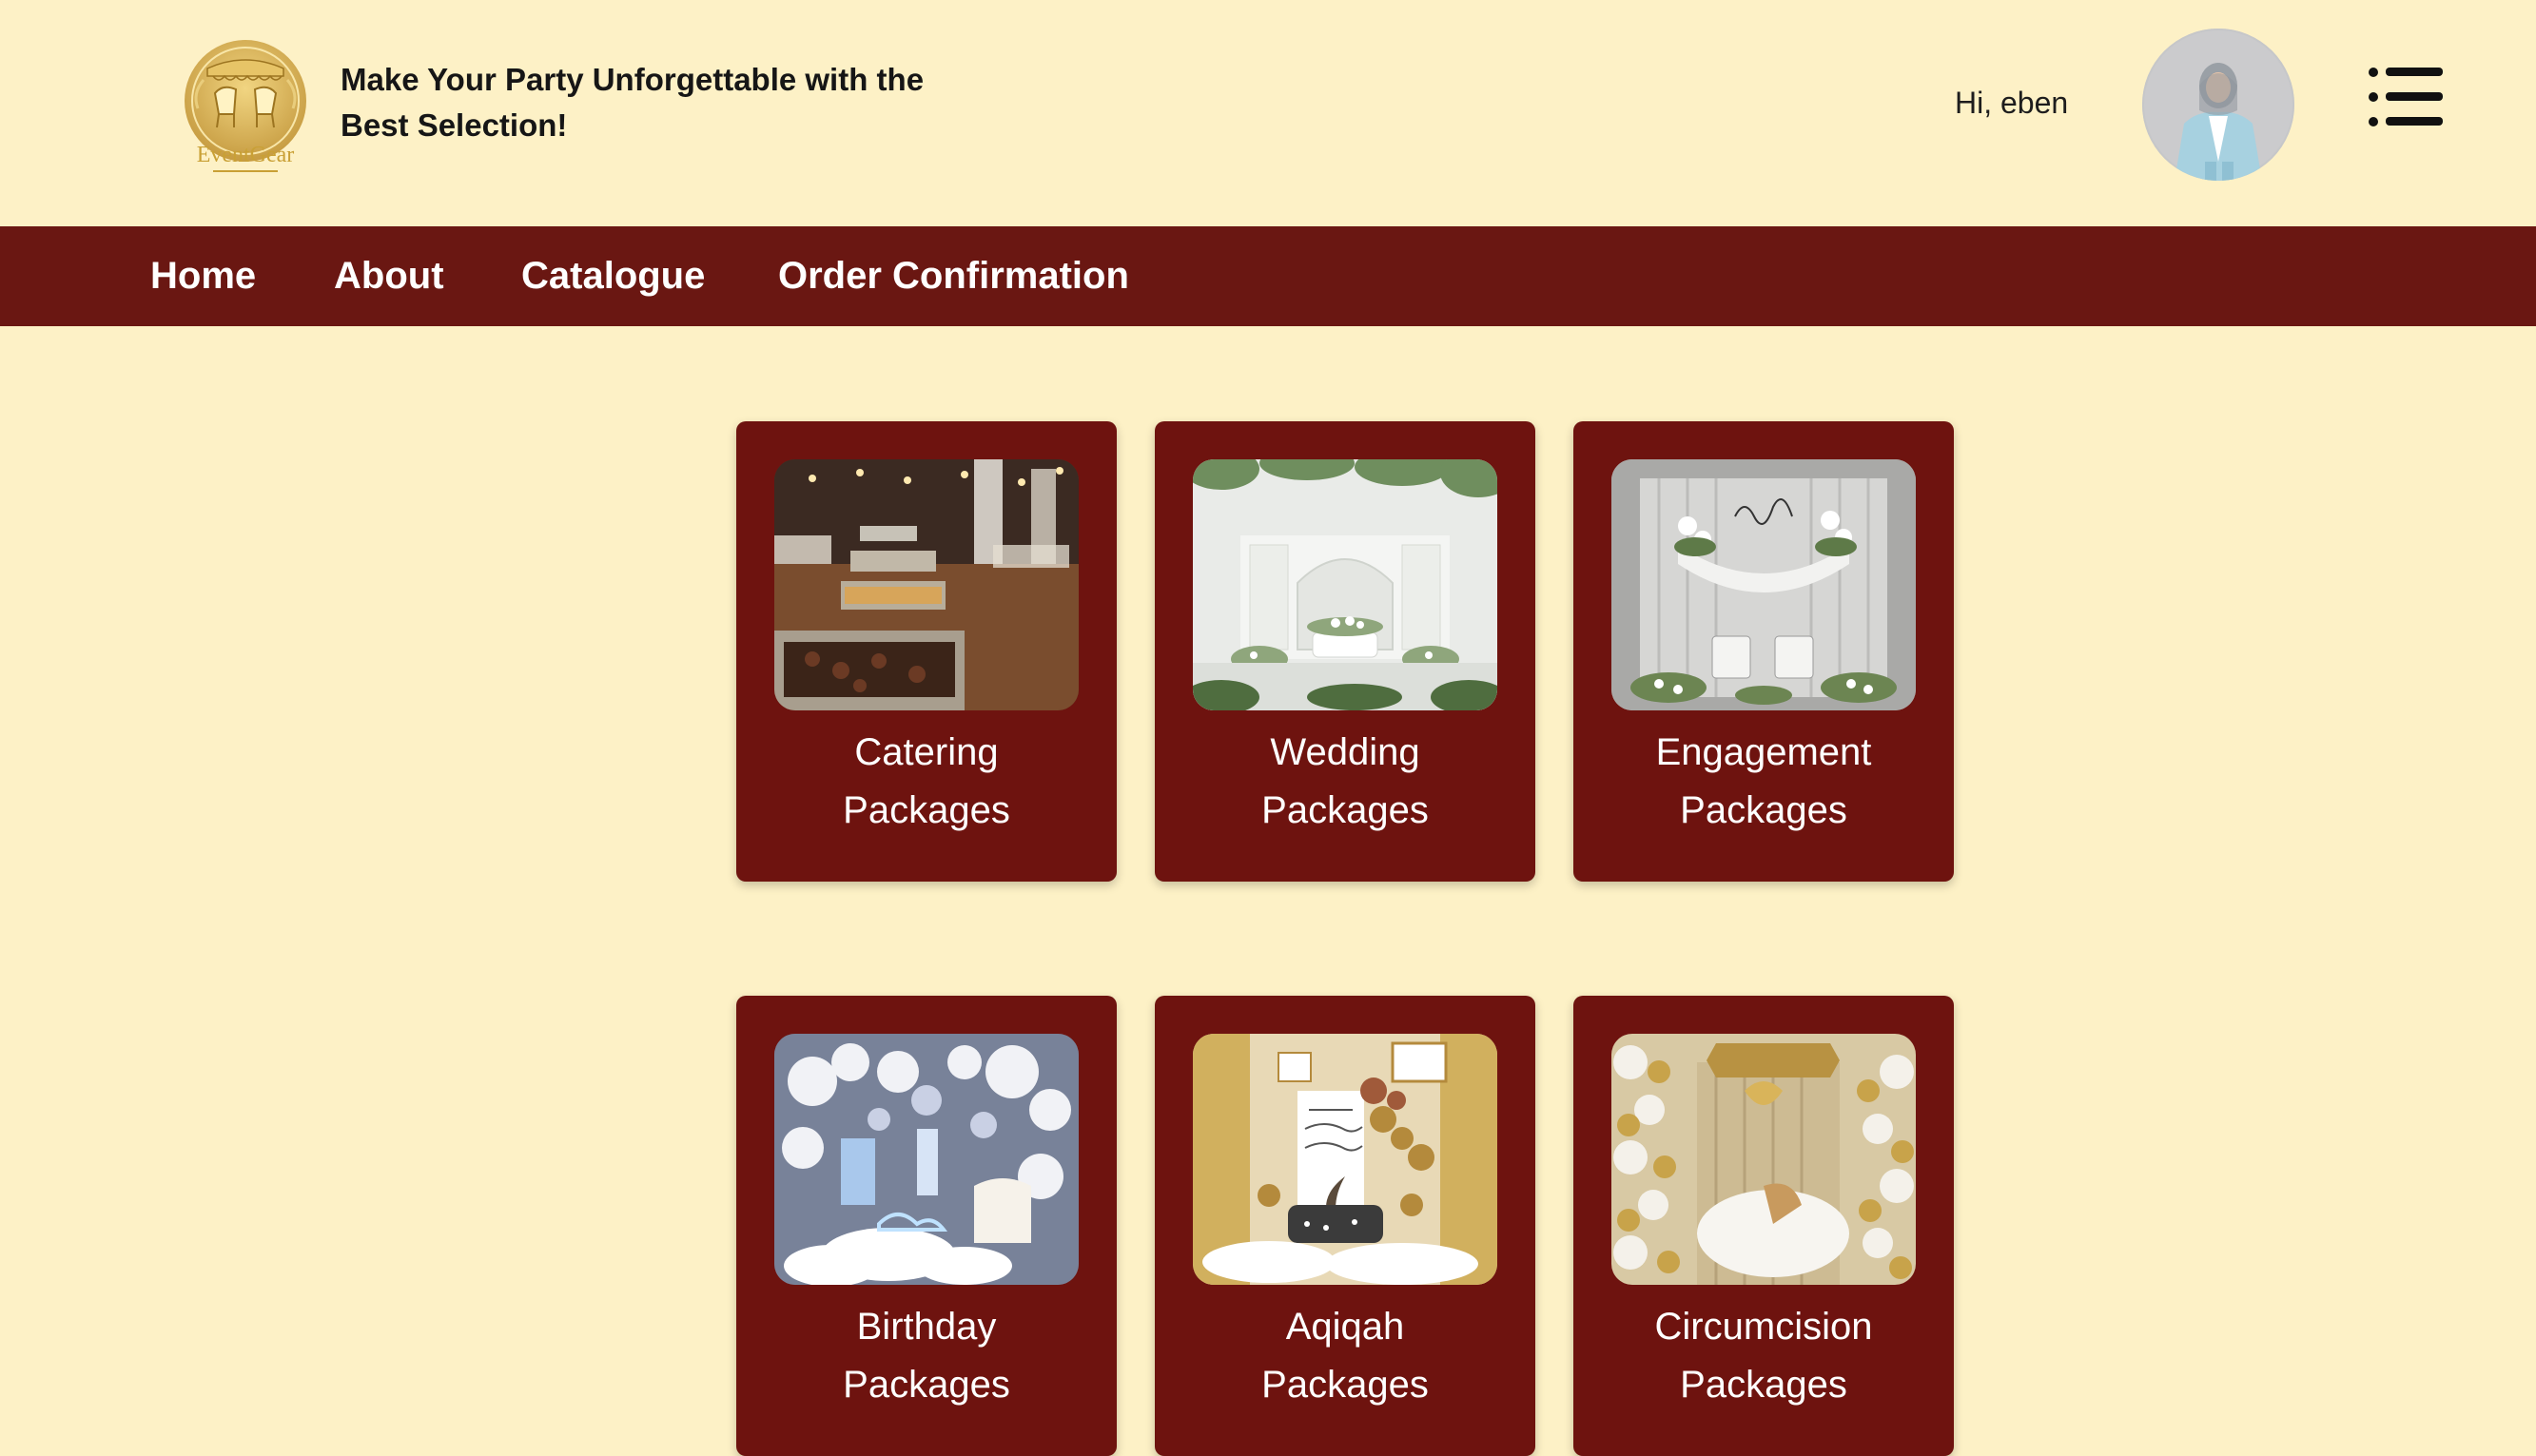 This screenshot has height=1456, width=2536. Describe the element at coordinates (1763, 584) in the screenshot. I see `engagement-decor-photo` at that location.